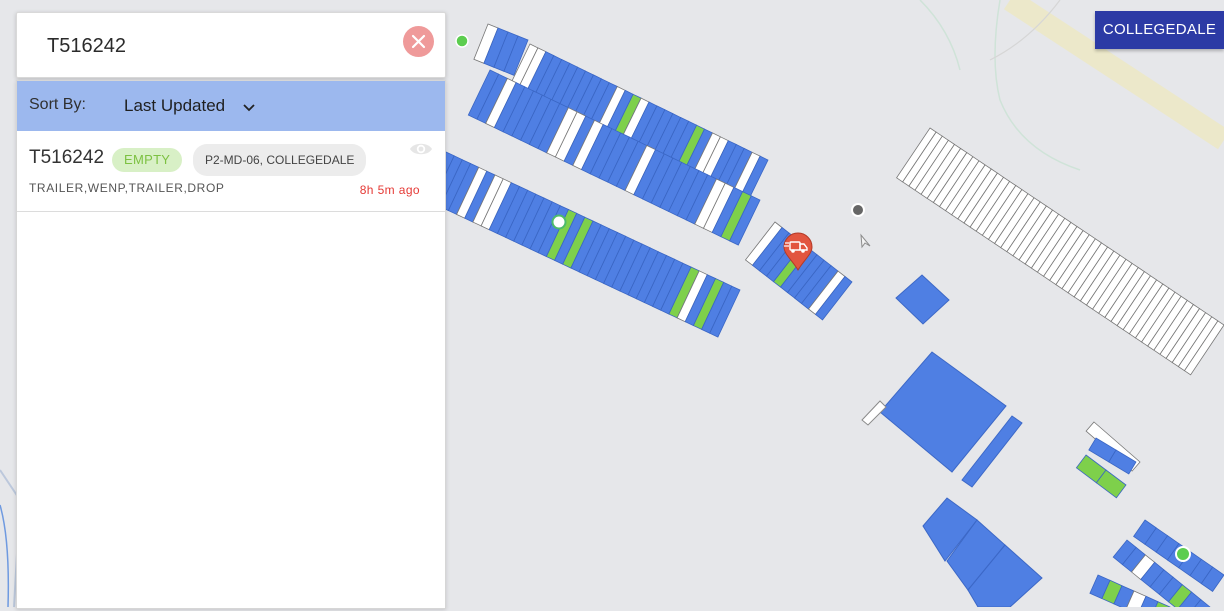 This screenshot has height=611, width=1224. What do you see at coordinates (1159, 30) in the screenshot?
I see `yard-select-button: COLLEGEDALE` at bounding box center [1159, 30].